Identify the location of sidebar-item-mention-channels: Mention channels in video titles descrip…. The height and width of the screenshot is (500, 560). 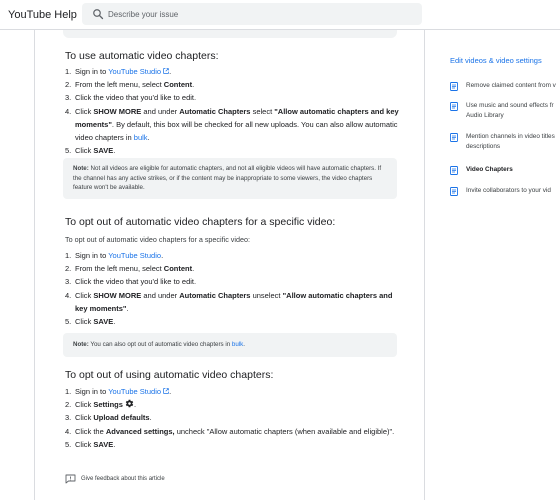
(505, 143).